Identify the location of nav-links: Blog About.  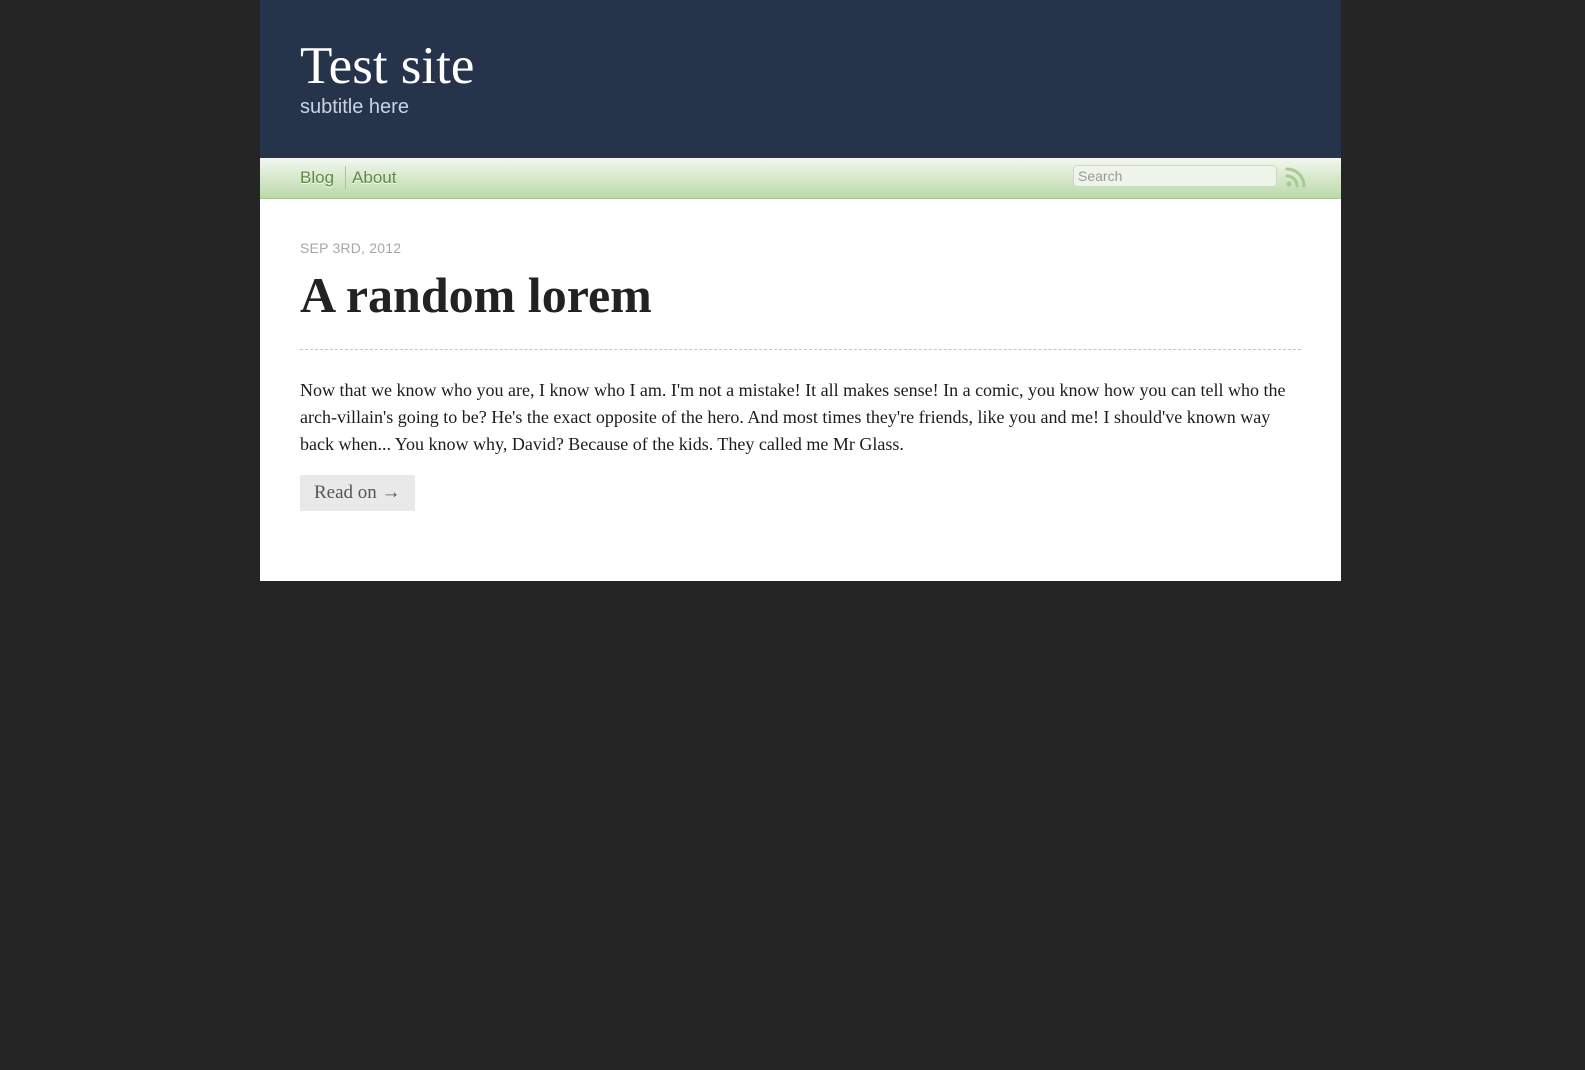
(348, 178).